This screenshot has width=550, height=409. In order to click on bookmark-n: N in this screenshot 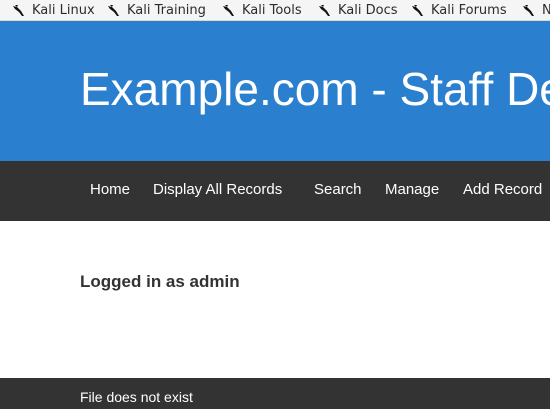, I will do `click(536, 10)`.